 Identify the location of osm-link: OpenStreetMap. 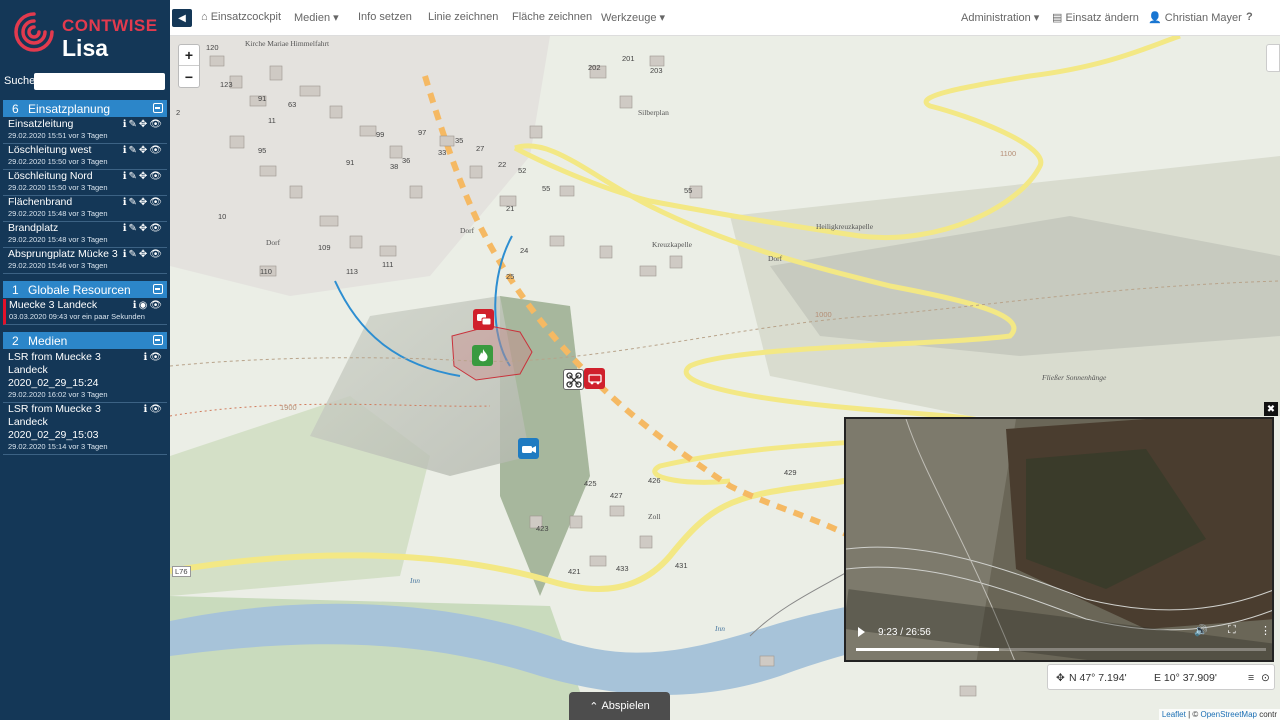
(1229, 714).